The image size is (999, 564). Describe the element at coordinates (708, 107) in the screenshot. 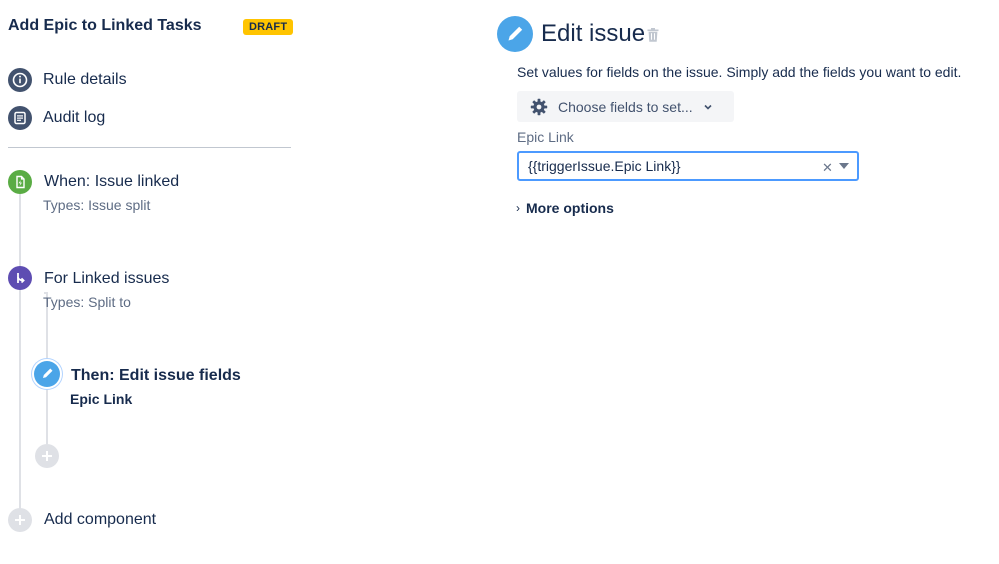

I see `chevron-down-icon` at that location.